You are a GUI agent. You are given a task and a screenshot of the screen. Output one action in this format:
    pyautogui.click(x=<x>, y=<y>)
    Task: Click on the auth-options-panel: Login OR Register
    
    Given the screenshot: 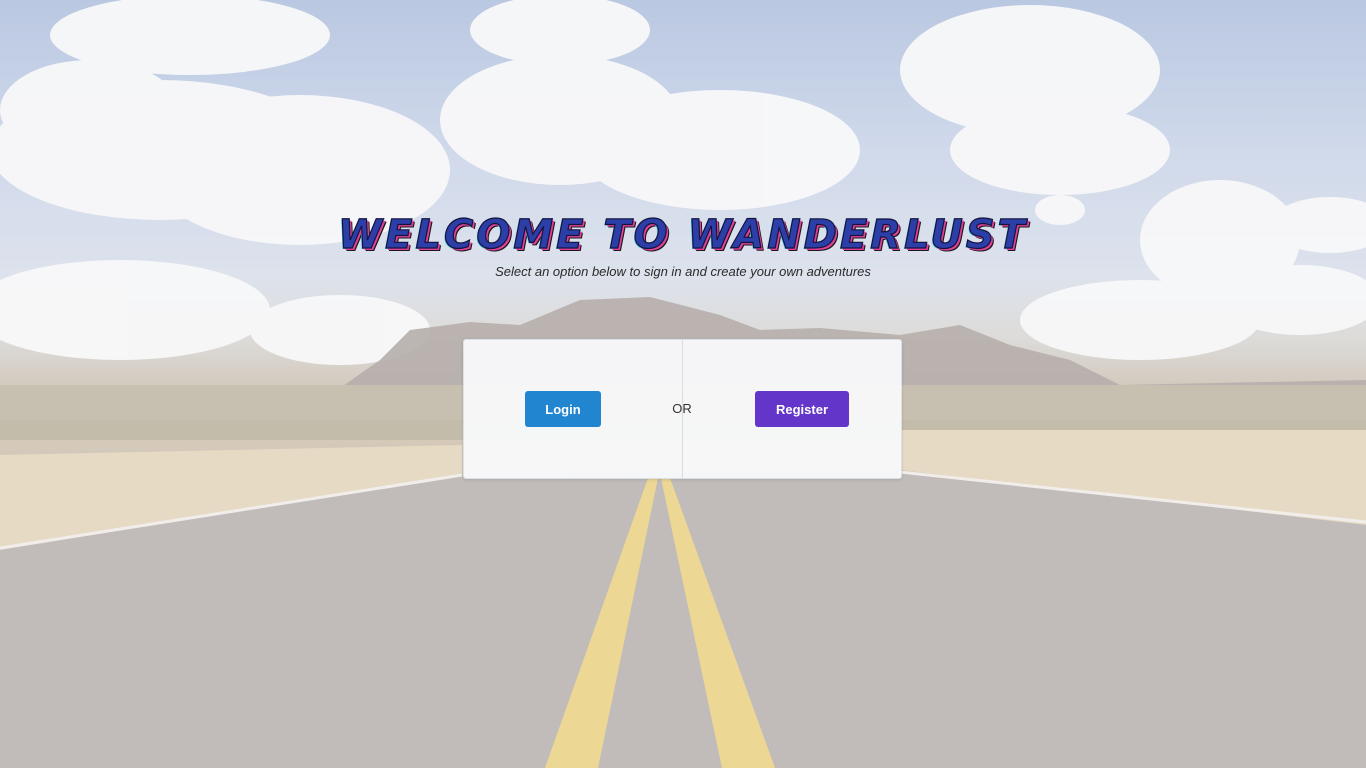 What is the action you would take?
    pyautogui.click(x=682, y=409)
    